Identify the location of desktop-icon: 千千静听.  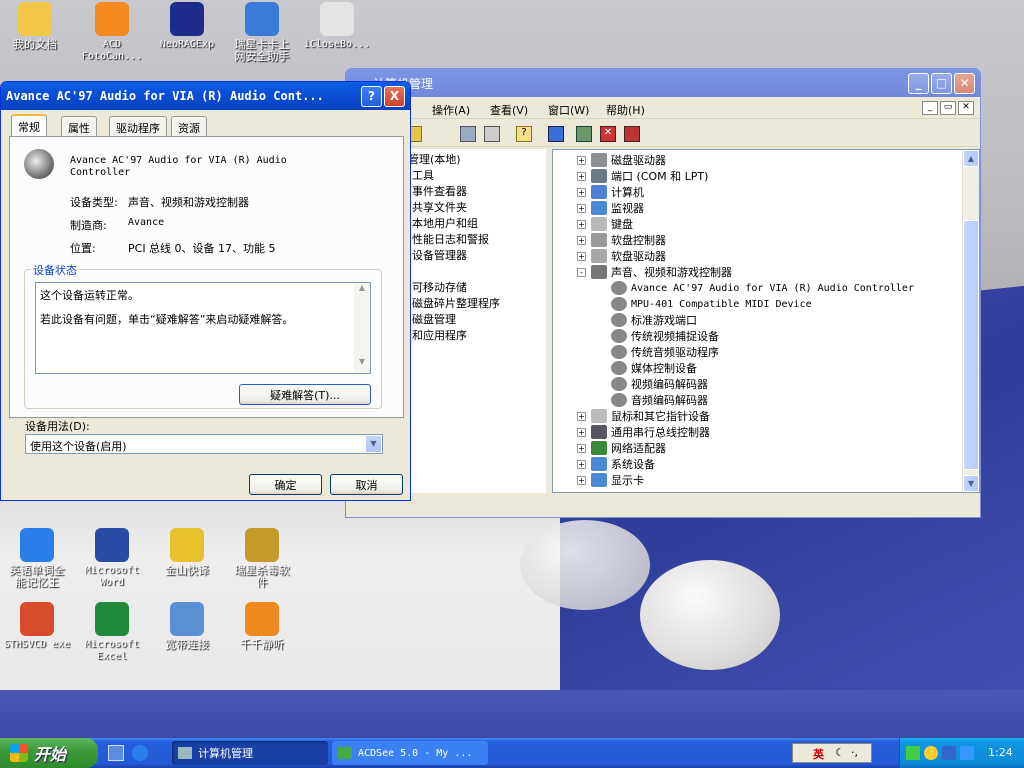
(262, 626).